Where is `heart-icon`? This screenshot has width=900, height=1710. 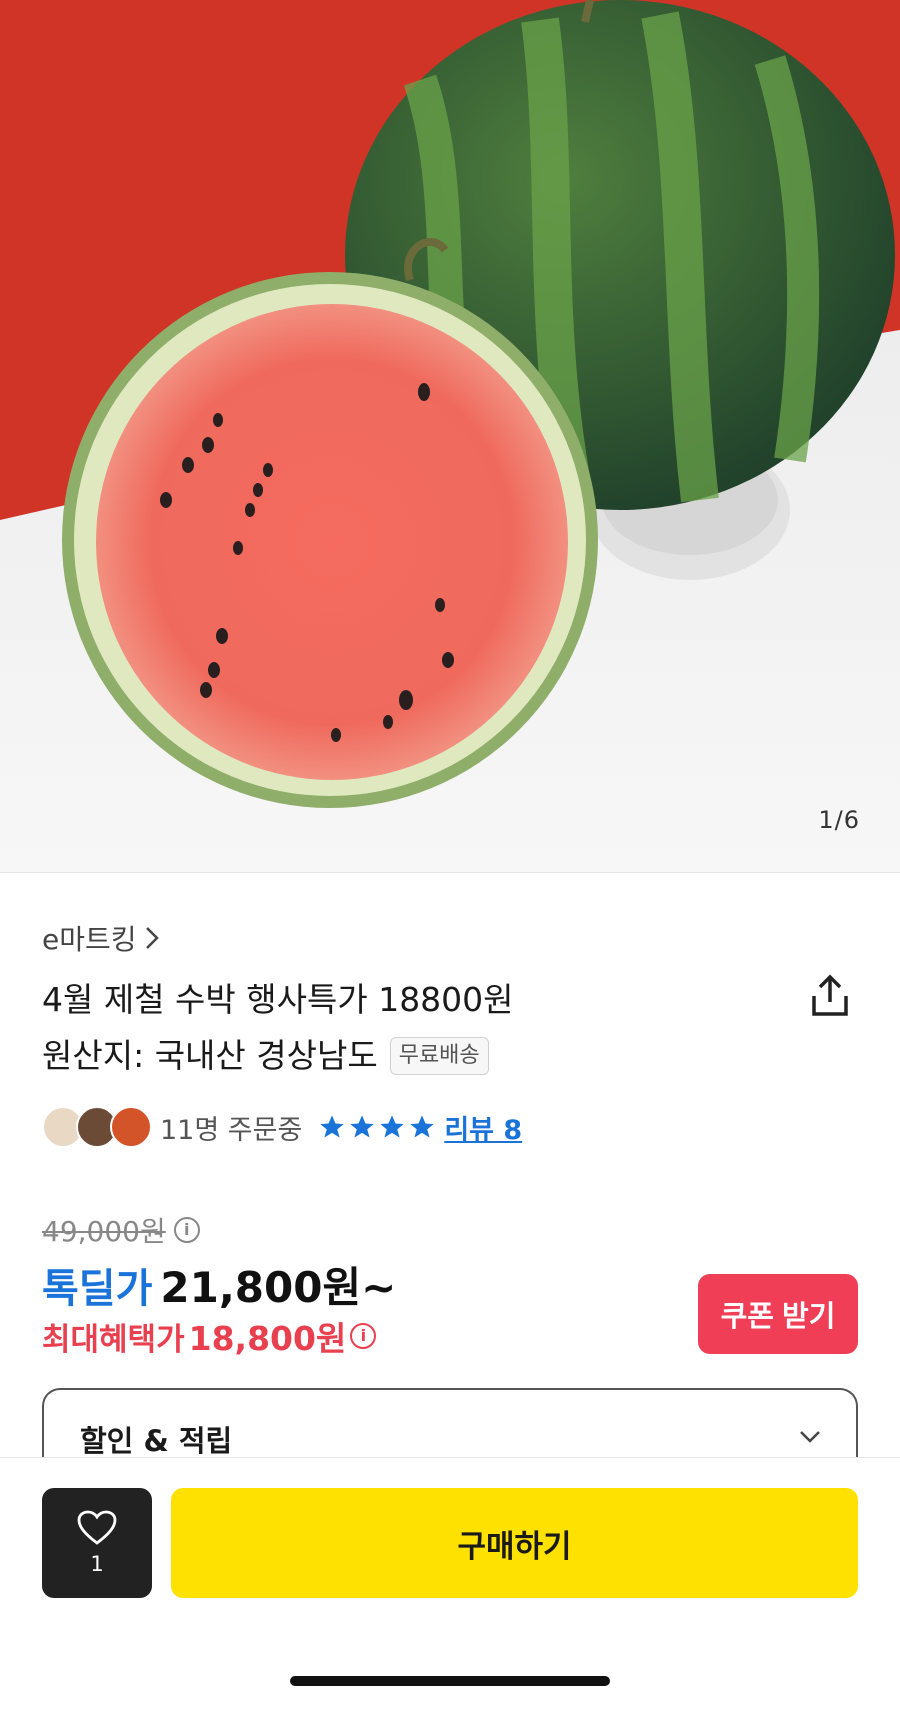
heart-icon is located at coordinates (97, 1527).